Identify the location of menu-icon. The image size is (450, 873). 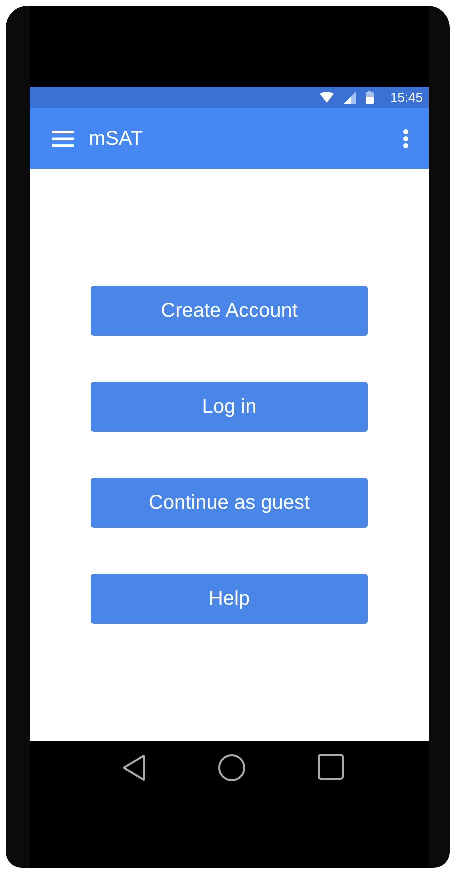
(63, 138).